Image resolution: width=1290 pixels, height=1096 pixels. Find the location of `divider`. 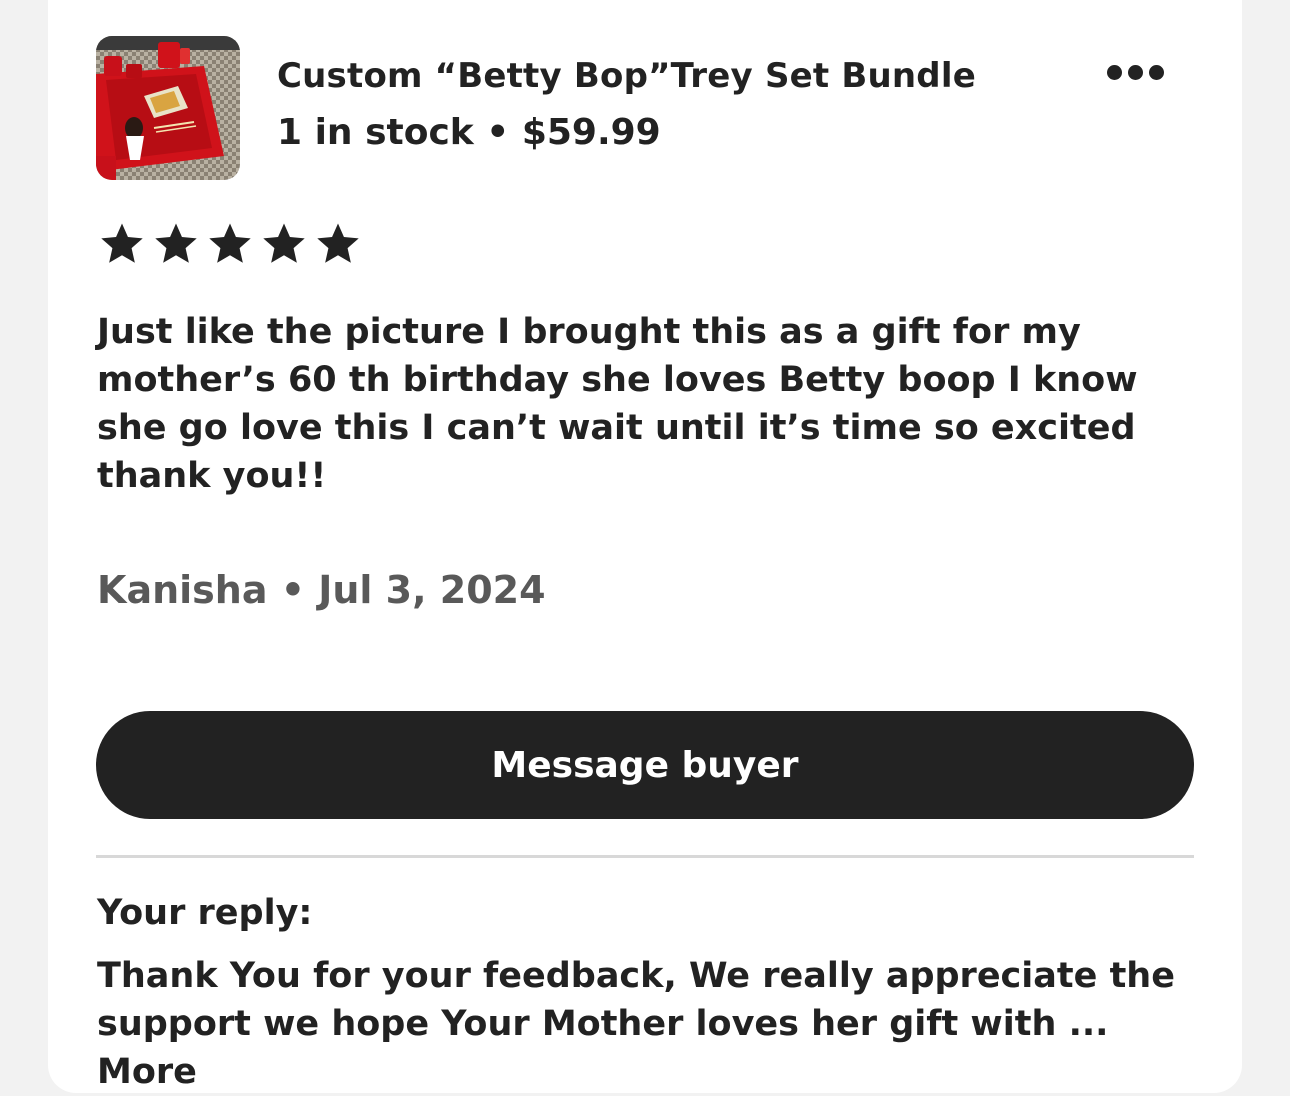

divider is located at coordinates (645, 856).